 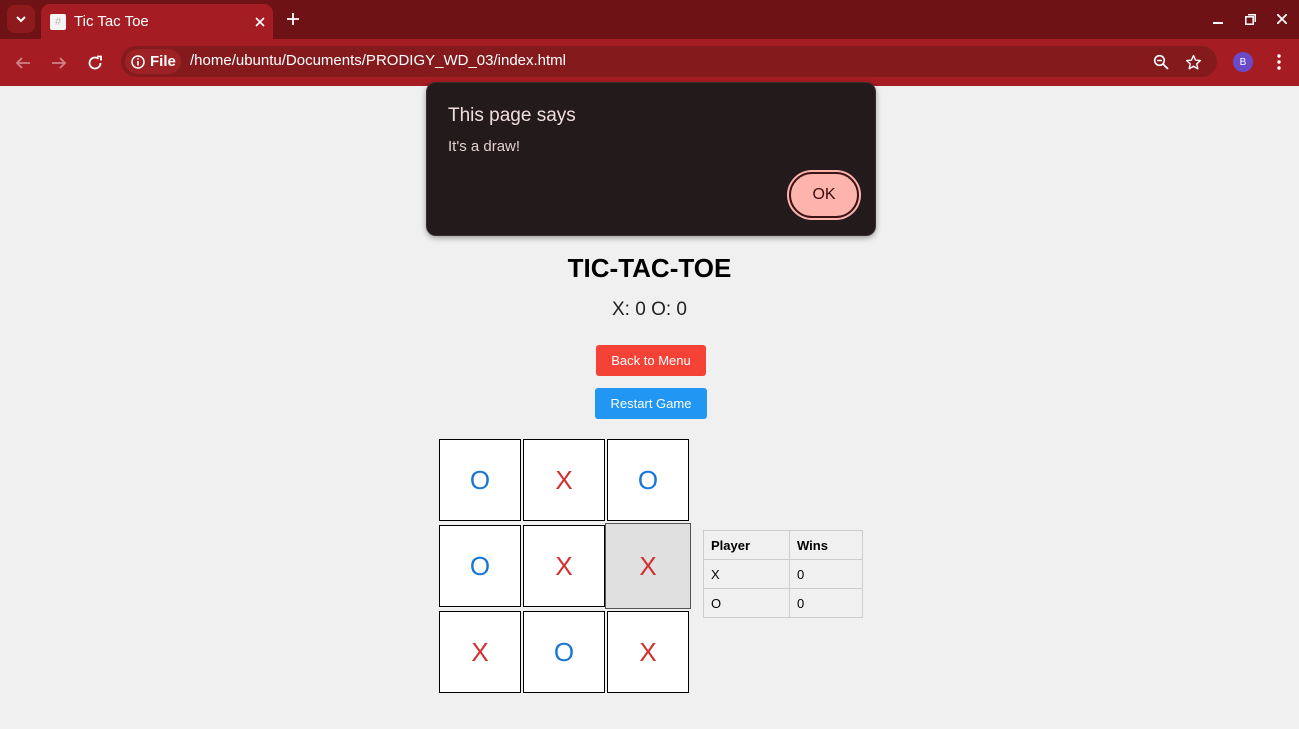 I want to click on plus-icon, so click(x=293, y=19).